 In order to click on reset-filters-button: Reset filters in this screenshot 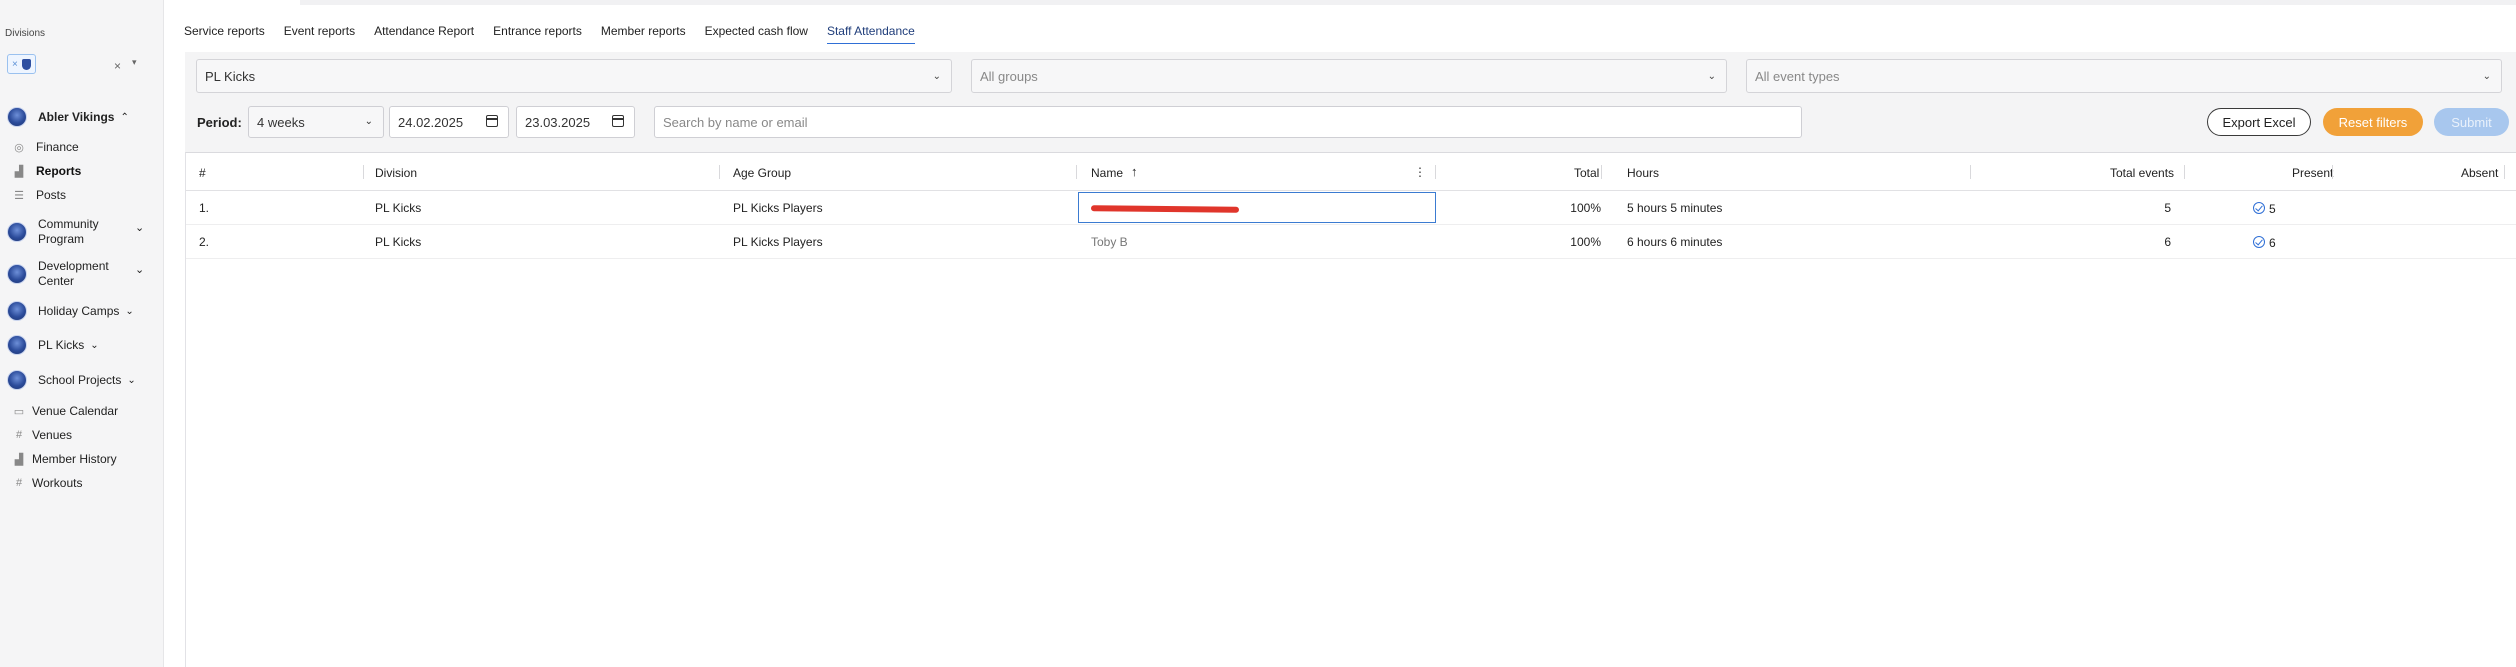, I will do `click(2373, 122)`.